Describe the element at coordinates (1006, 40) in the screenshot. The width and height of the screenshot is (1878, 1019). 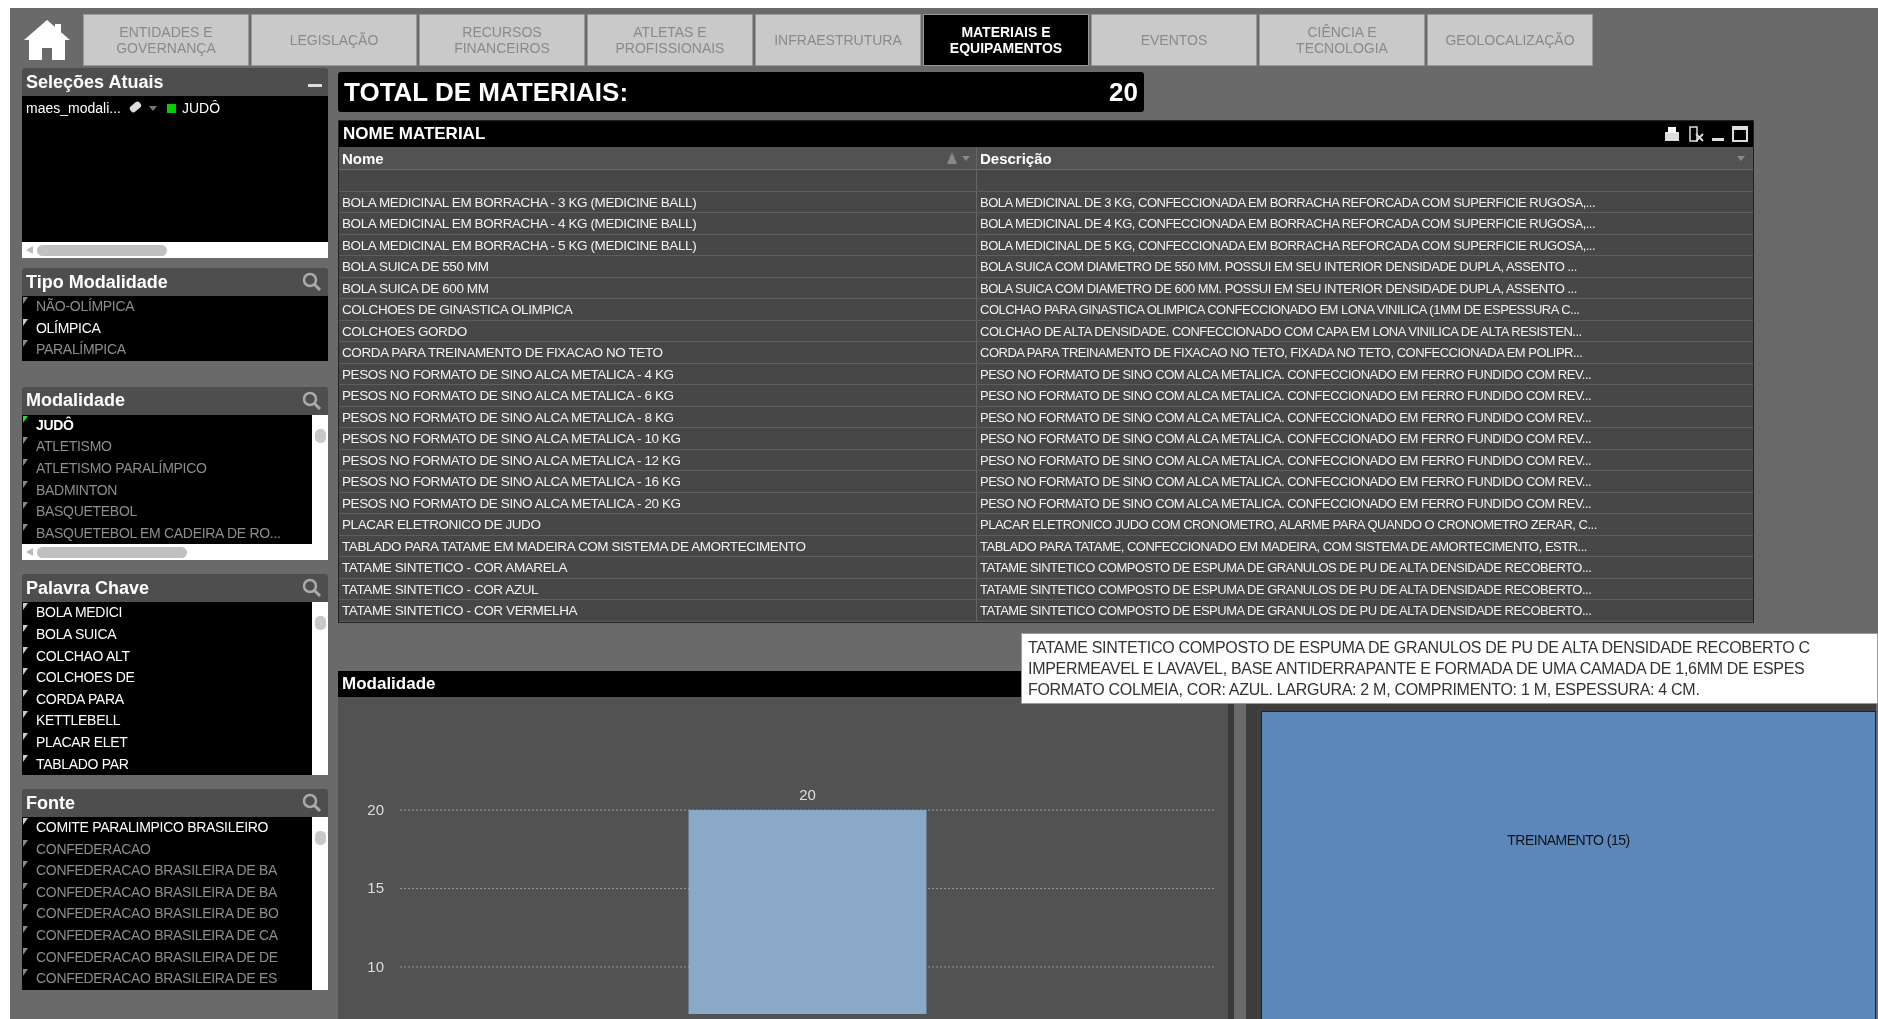
I see `tab: MATERIAIS E EQUIPAMENTOS` at that location.